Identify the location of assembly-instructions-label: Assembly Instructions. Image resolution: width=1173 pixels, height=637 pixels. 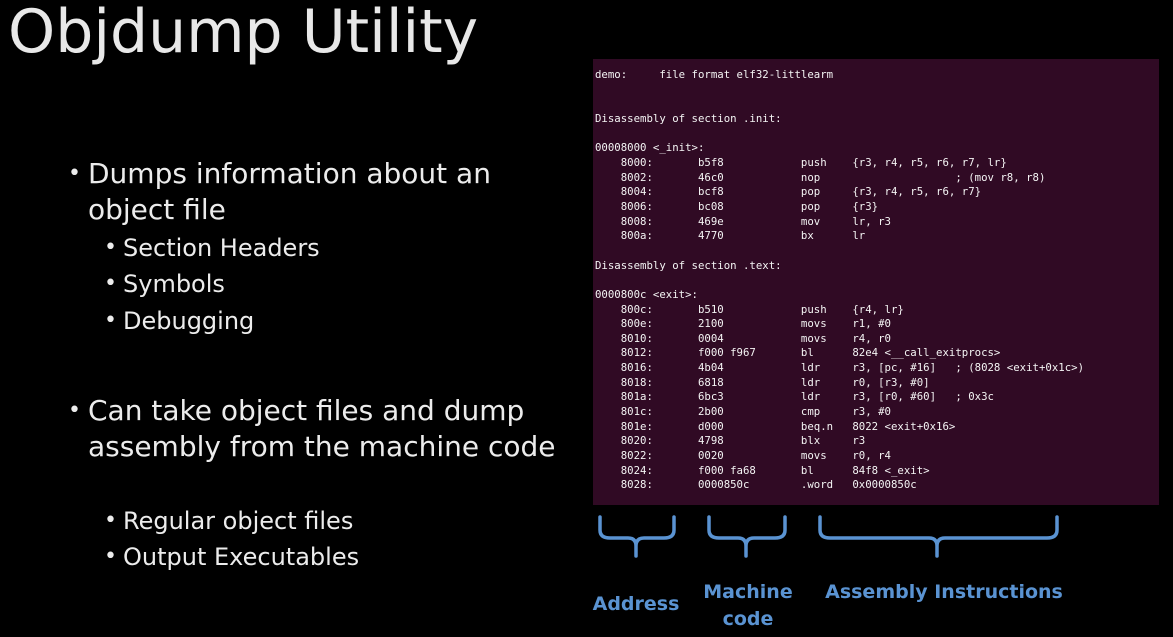
(944, 592).